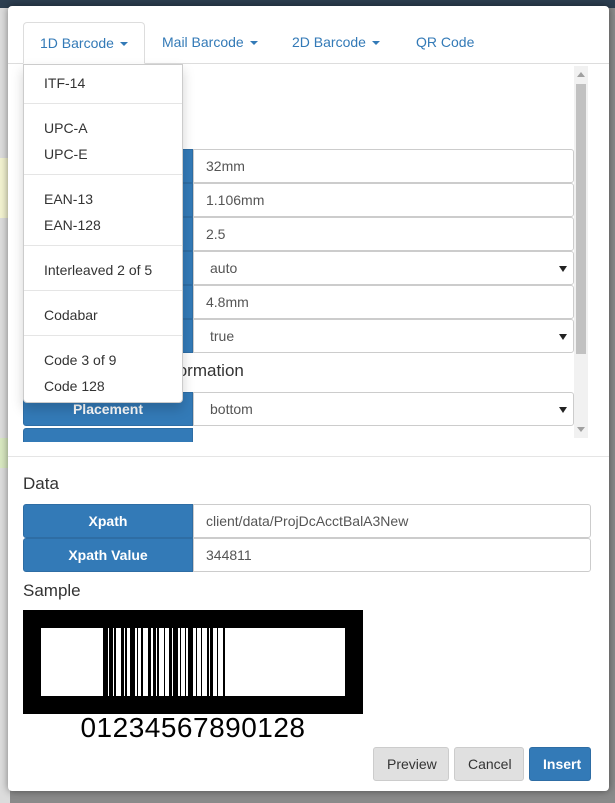 The width and height of the screenshot is (615, 803). I want to click on data-section-title: Data, so click(41, 483).